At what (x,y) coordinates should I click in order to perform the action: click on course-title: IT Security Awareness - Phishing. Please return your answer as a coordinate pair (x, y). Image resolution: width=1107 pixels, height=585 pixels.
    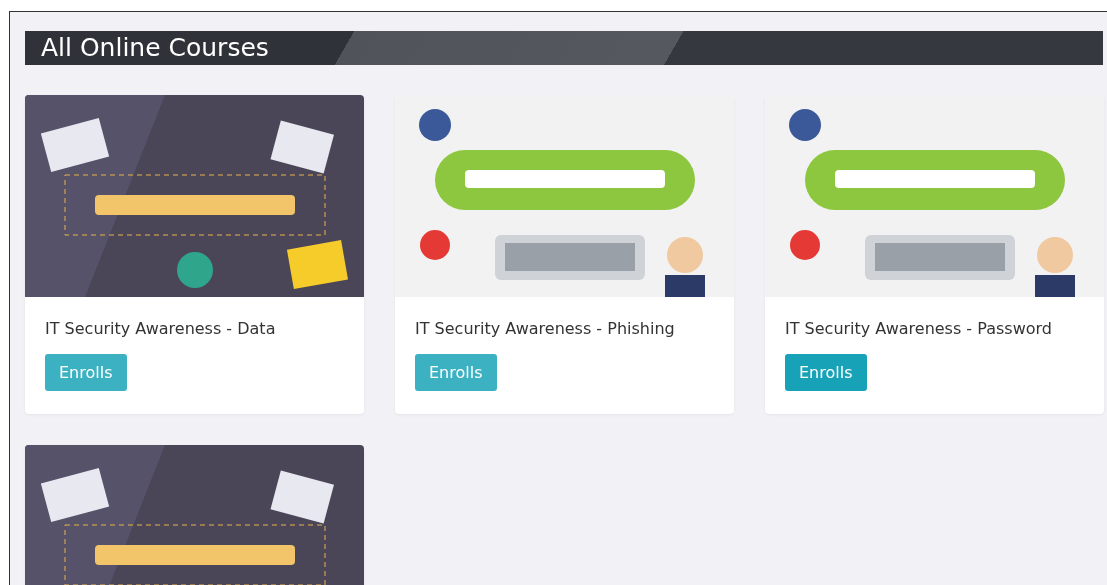
    Looking at the image, I should click on (545, 328).